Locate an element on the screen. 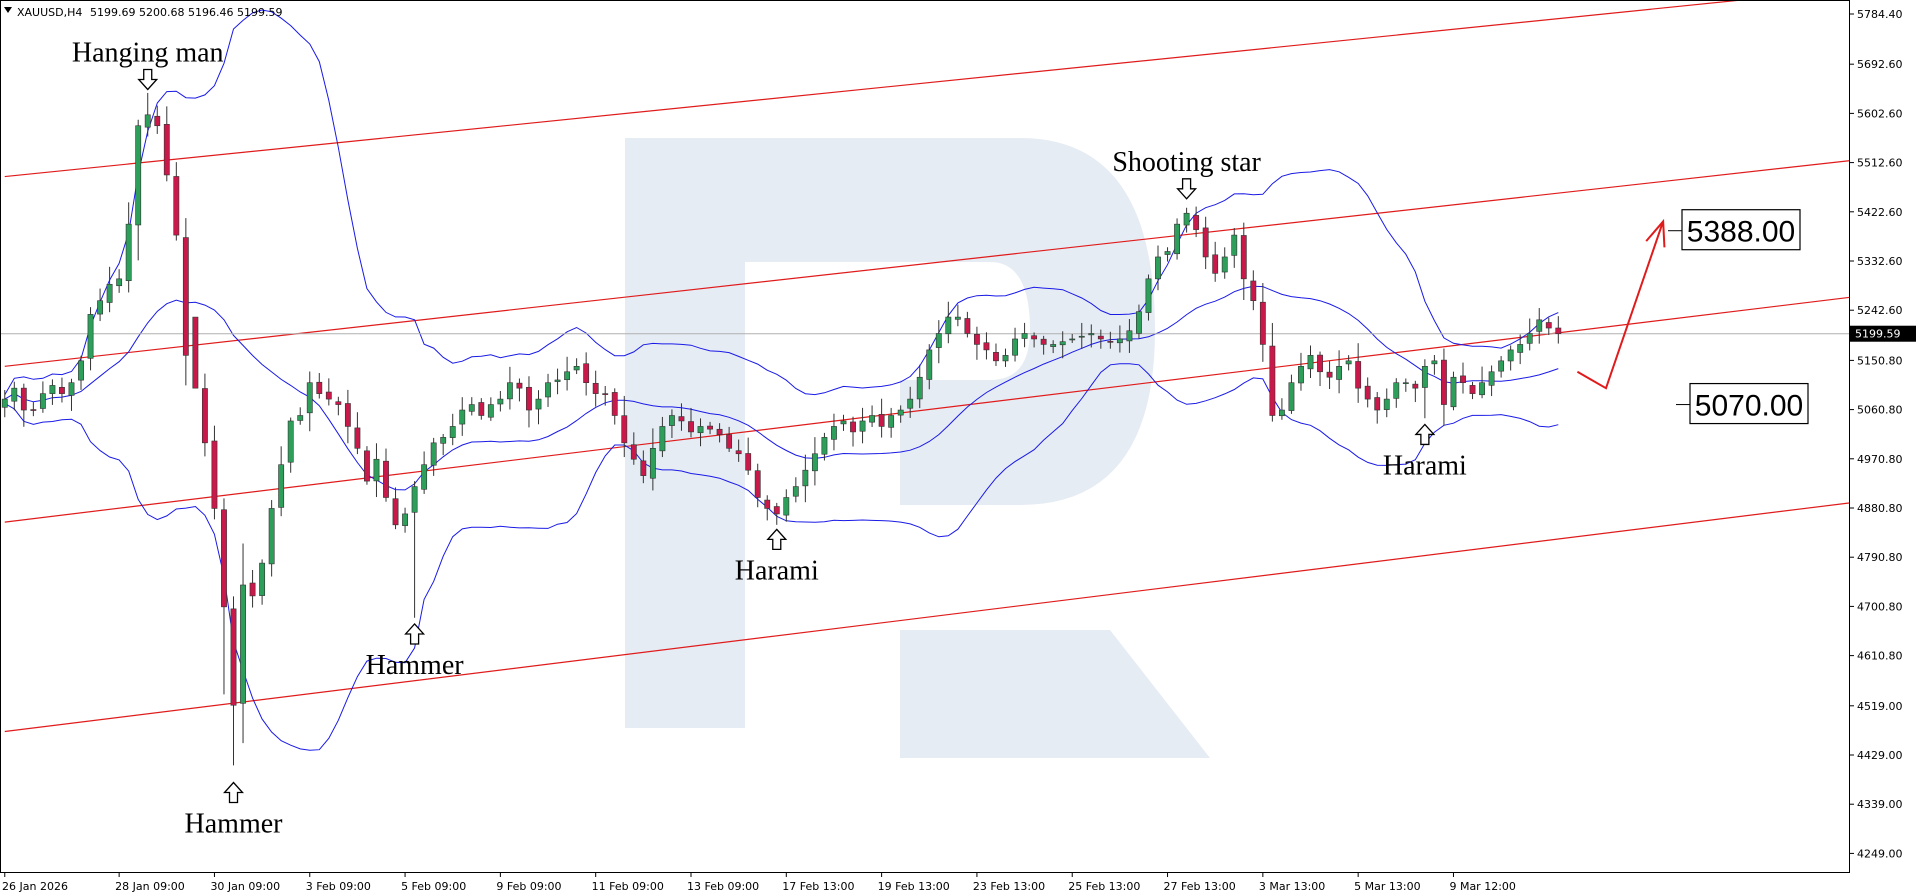 This screenshot has width=1916, height=896. x-tick-label: 9 Feb 09:00 is located at coordinates (528, 886).